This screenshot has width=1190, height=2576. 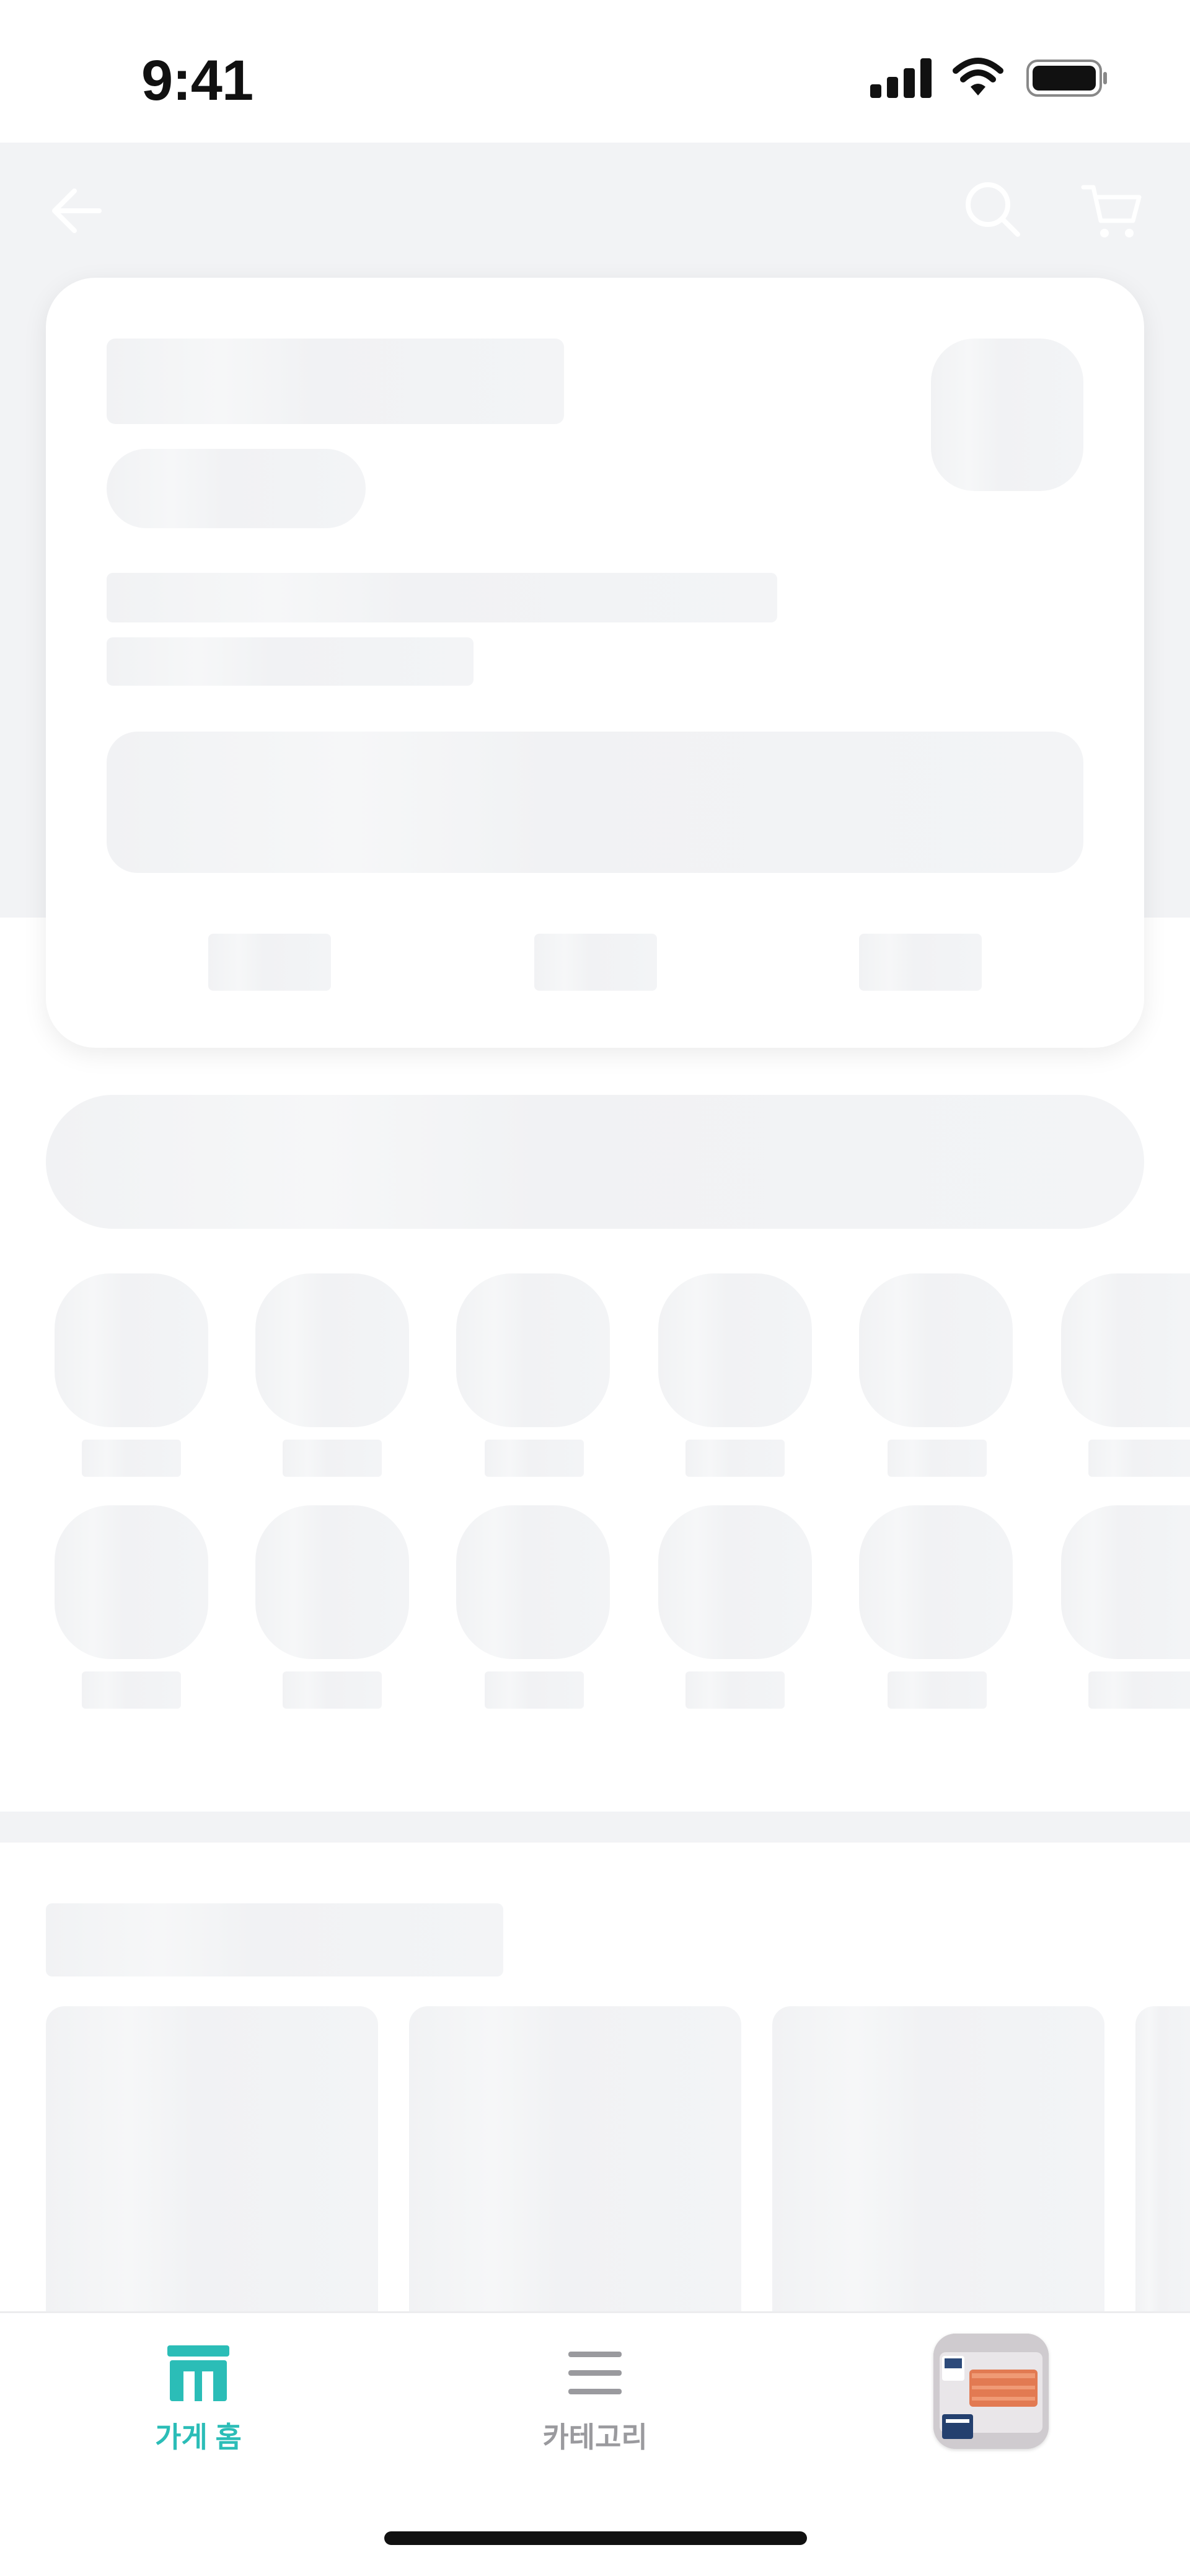 I want to click on store-logo-placeholder, so click(x=1007, y=415).